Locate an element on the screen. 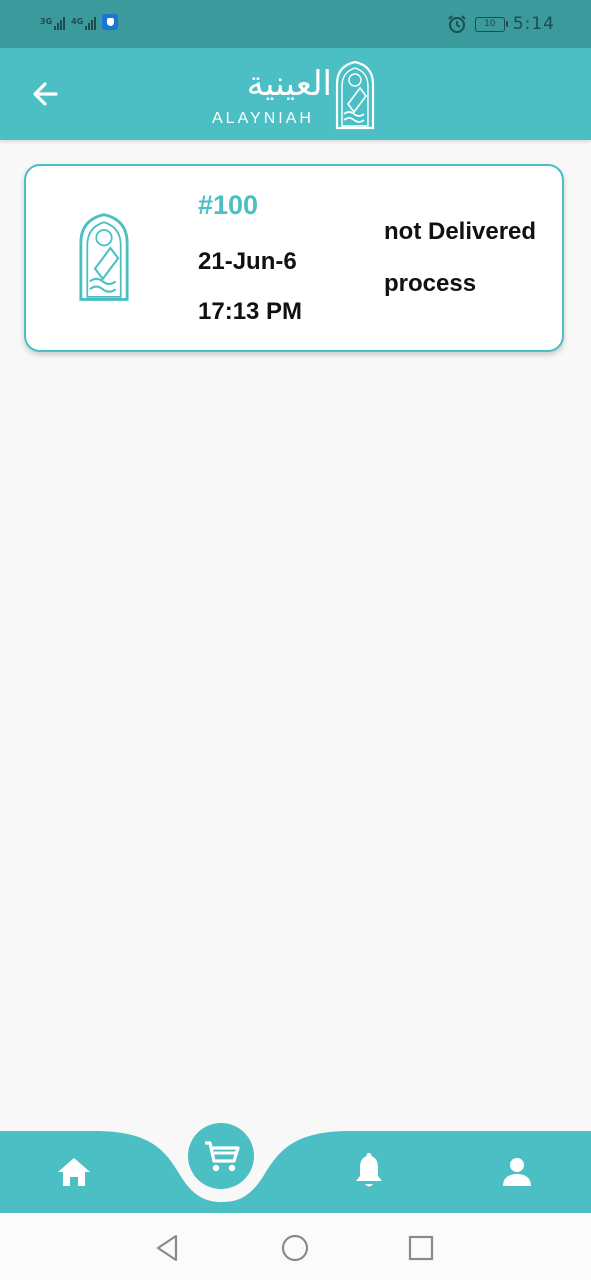 The height and width of the screenshot is (1280, 591). battery-level: 10 is located at coordinates (490, 24).